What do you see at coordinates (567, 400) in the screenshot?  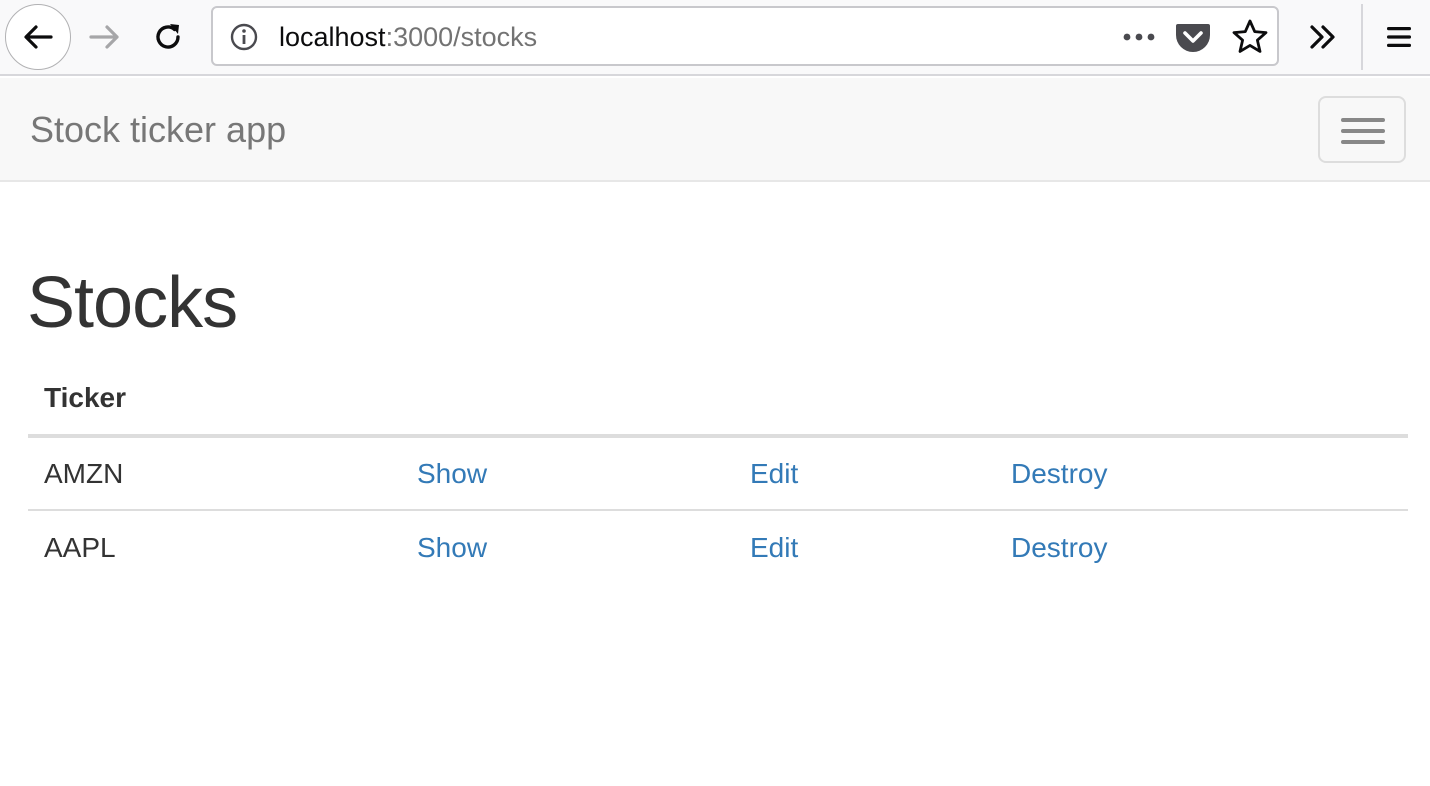 I see `column-header-show` at bounding box center [567, 400].